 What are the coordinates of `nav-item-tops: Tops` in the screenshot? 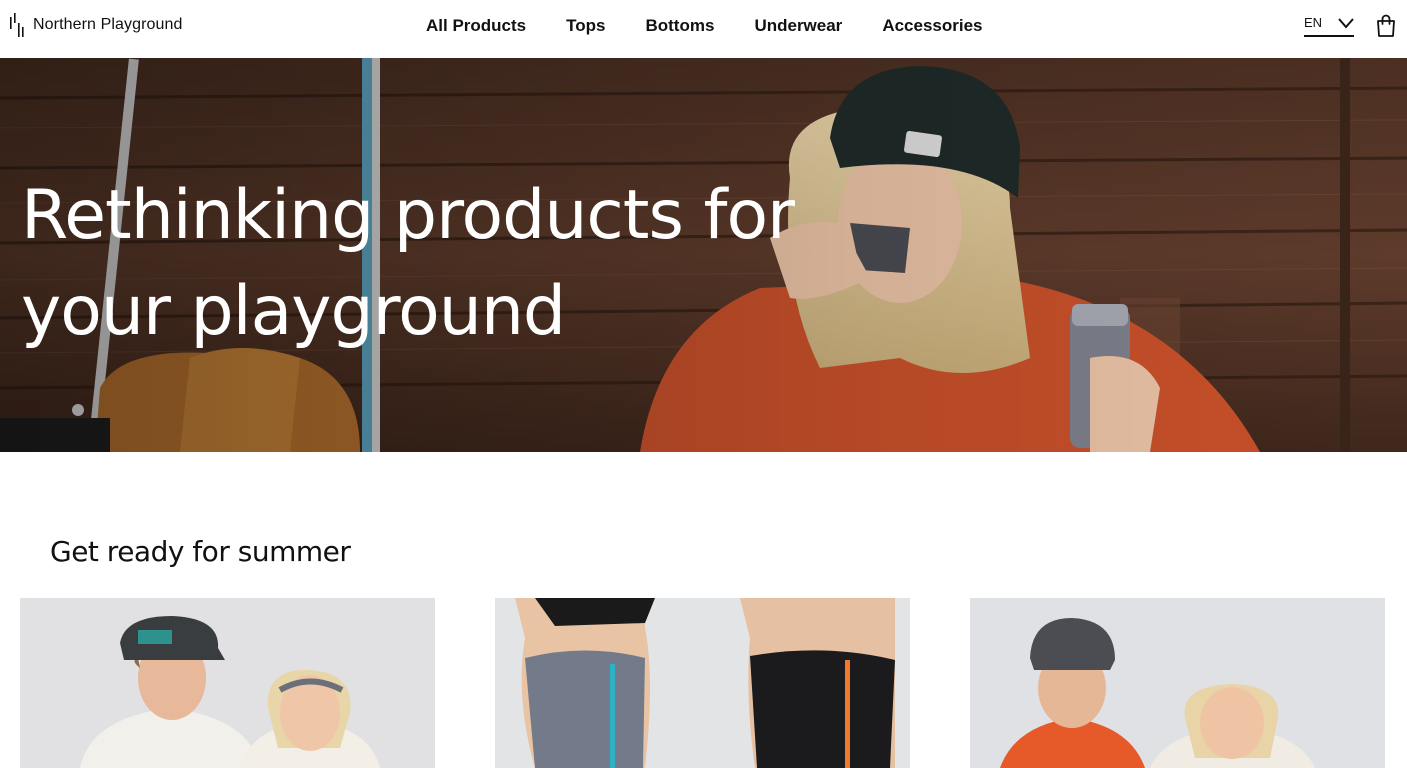 It's located at (585, 26).